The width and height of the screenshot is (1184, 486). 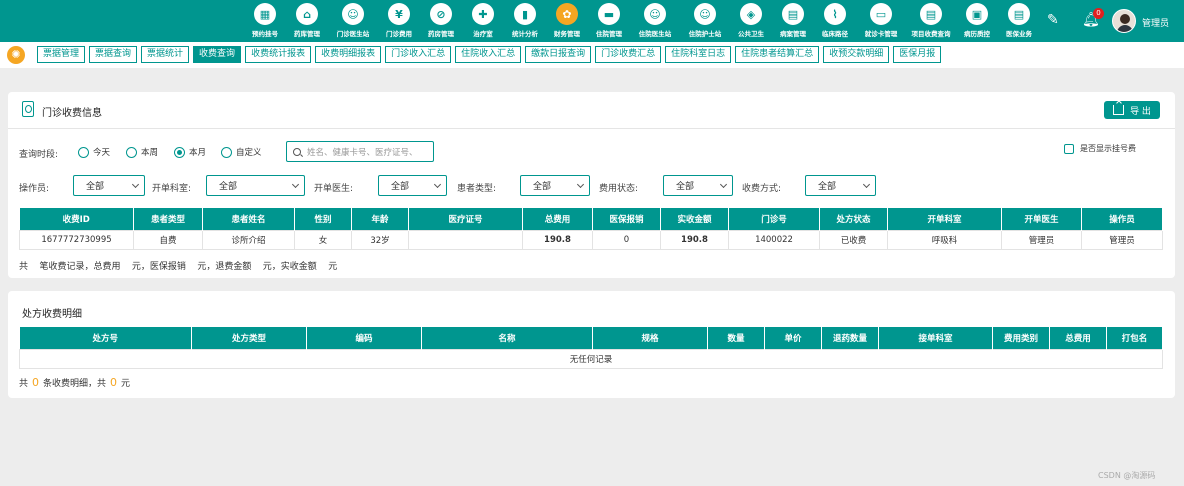 I want to click on tab: 收费统计报表, so click(x=278, y=54).